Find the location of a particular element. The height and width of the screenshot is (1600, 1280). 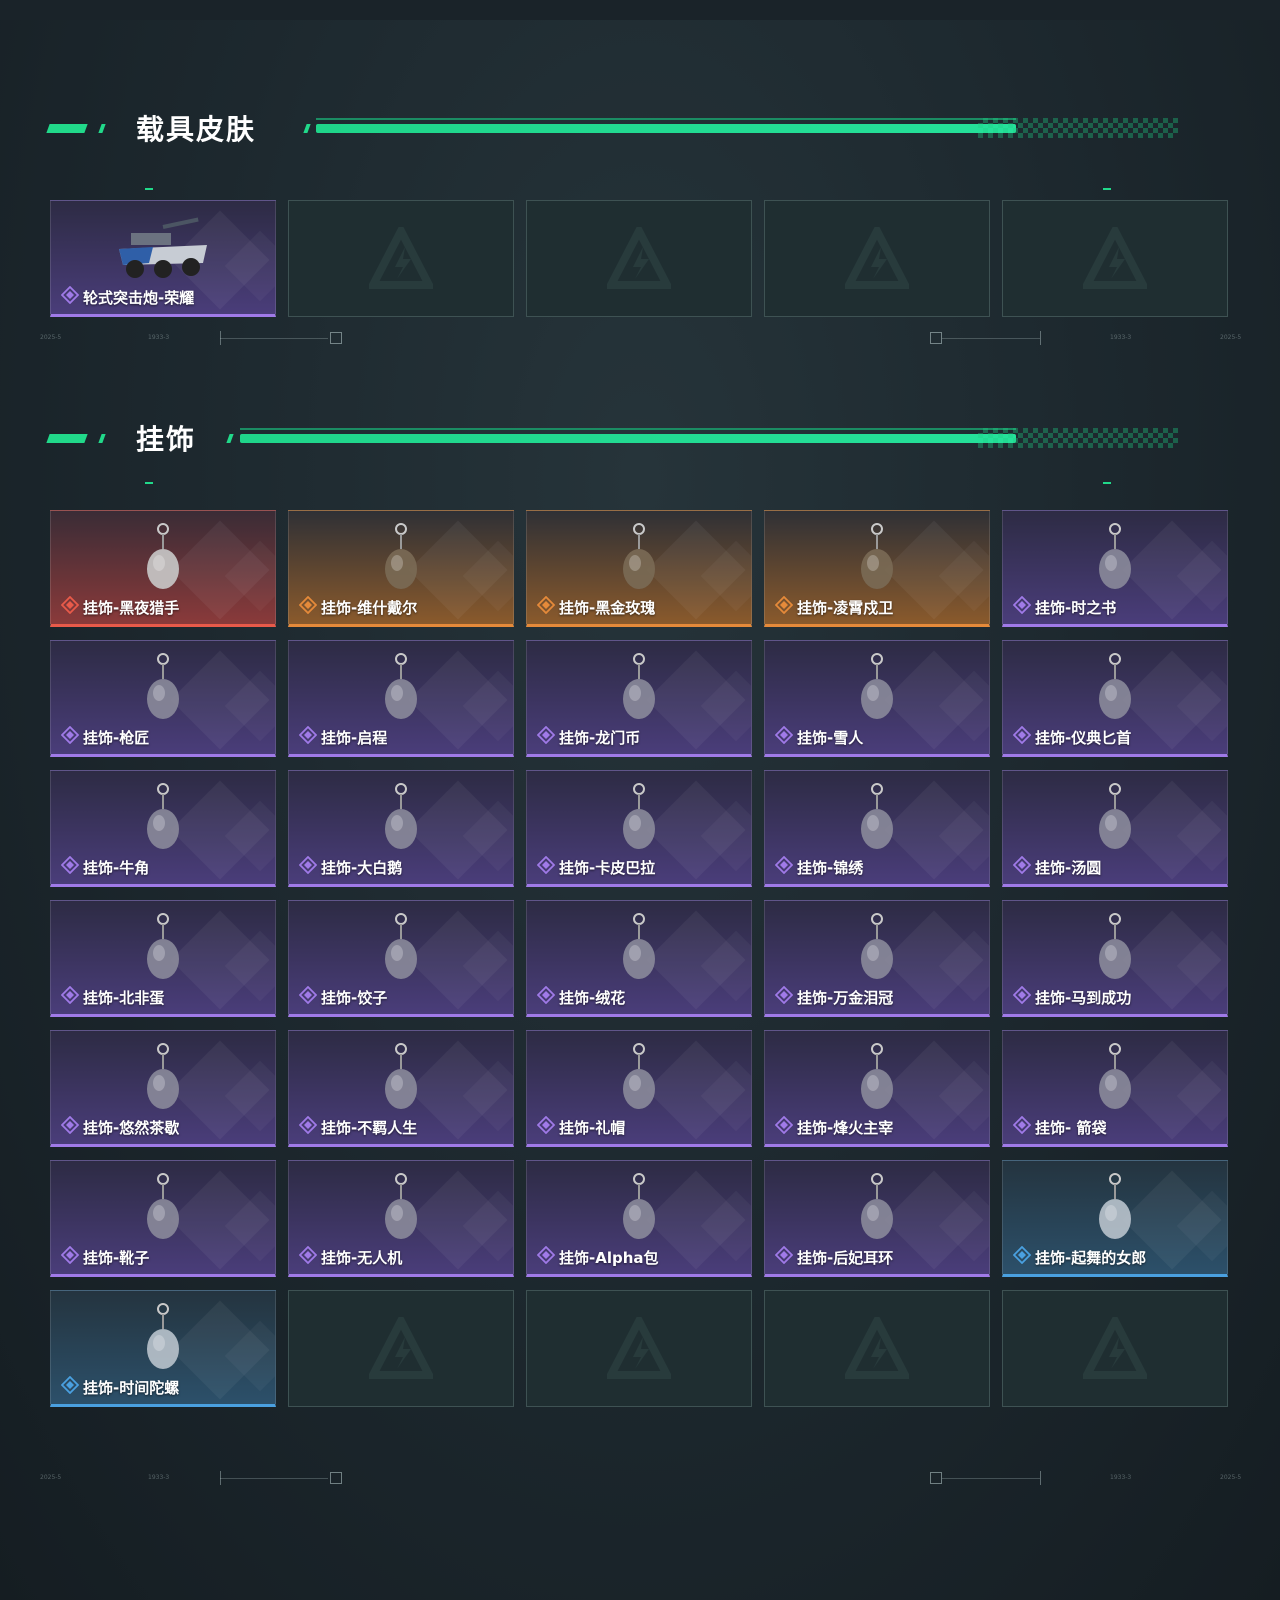

item-card: 挂饰-烽火主宰 is located at coordinates (877, 1088).